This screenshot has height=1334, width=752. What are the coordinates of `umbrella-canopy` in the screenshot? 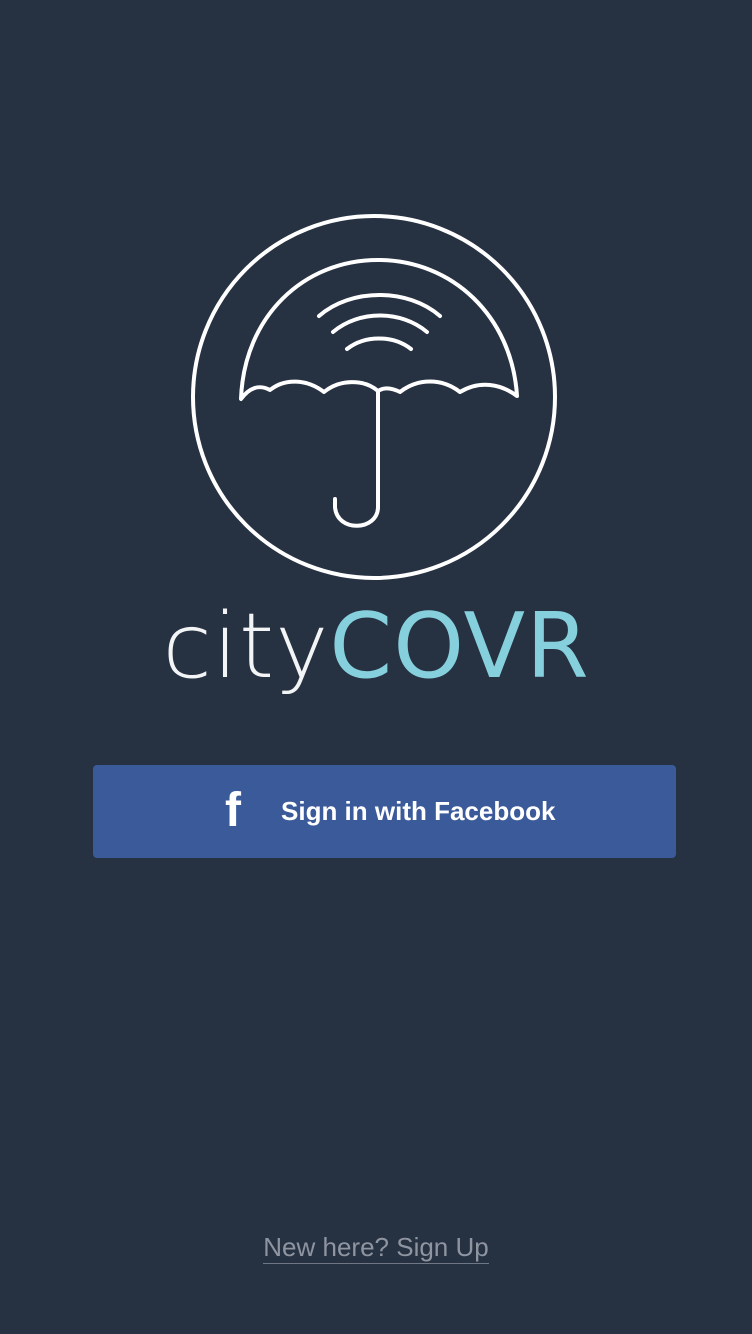 It's located at (379, 329).